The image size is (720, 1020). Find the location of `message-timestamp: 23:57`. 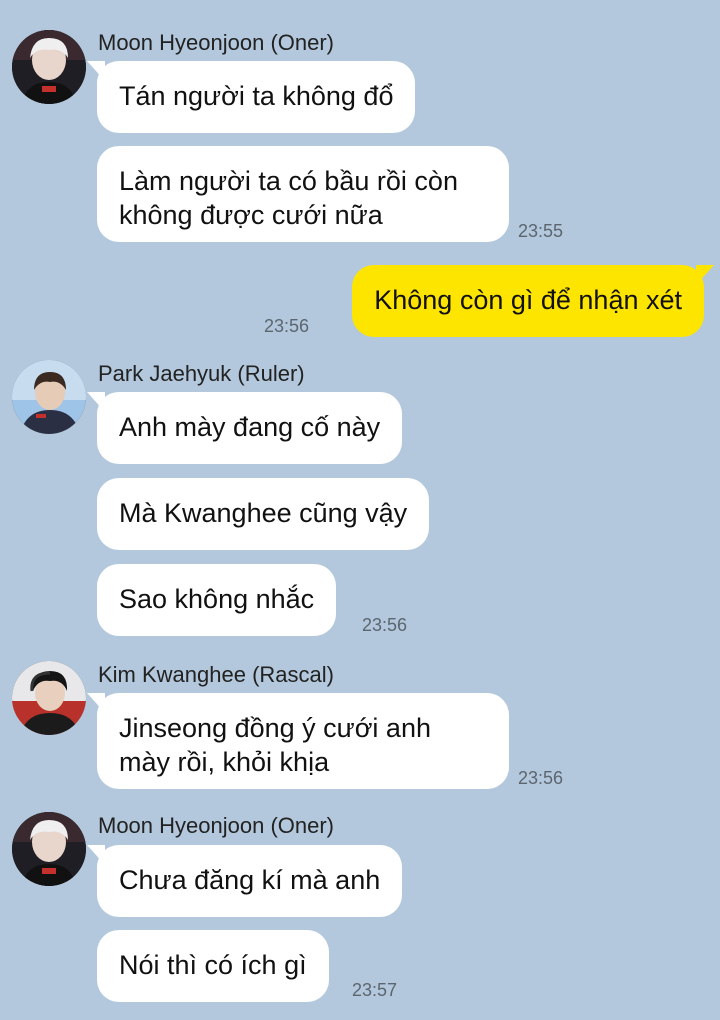

message-timestamp: 23:57 is located at coordinates (375, 990).